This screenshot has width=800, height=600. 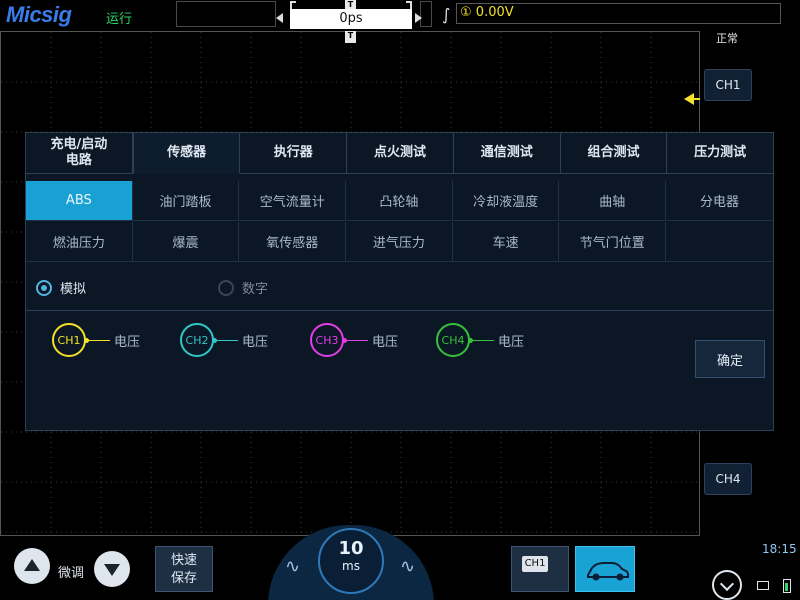 I want to click on ch2-probe-lead, so click(x=225, y=340).